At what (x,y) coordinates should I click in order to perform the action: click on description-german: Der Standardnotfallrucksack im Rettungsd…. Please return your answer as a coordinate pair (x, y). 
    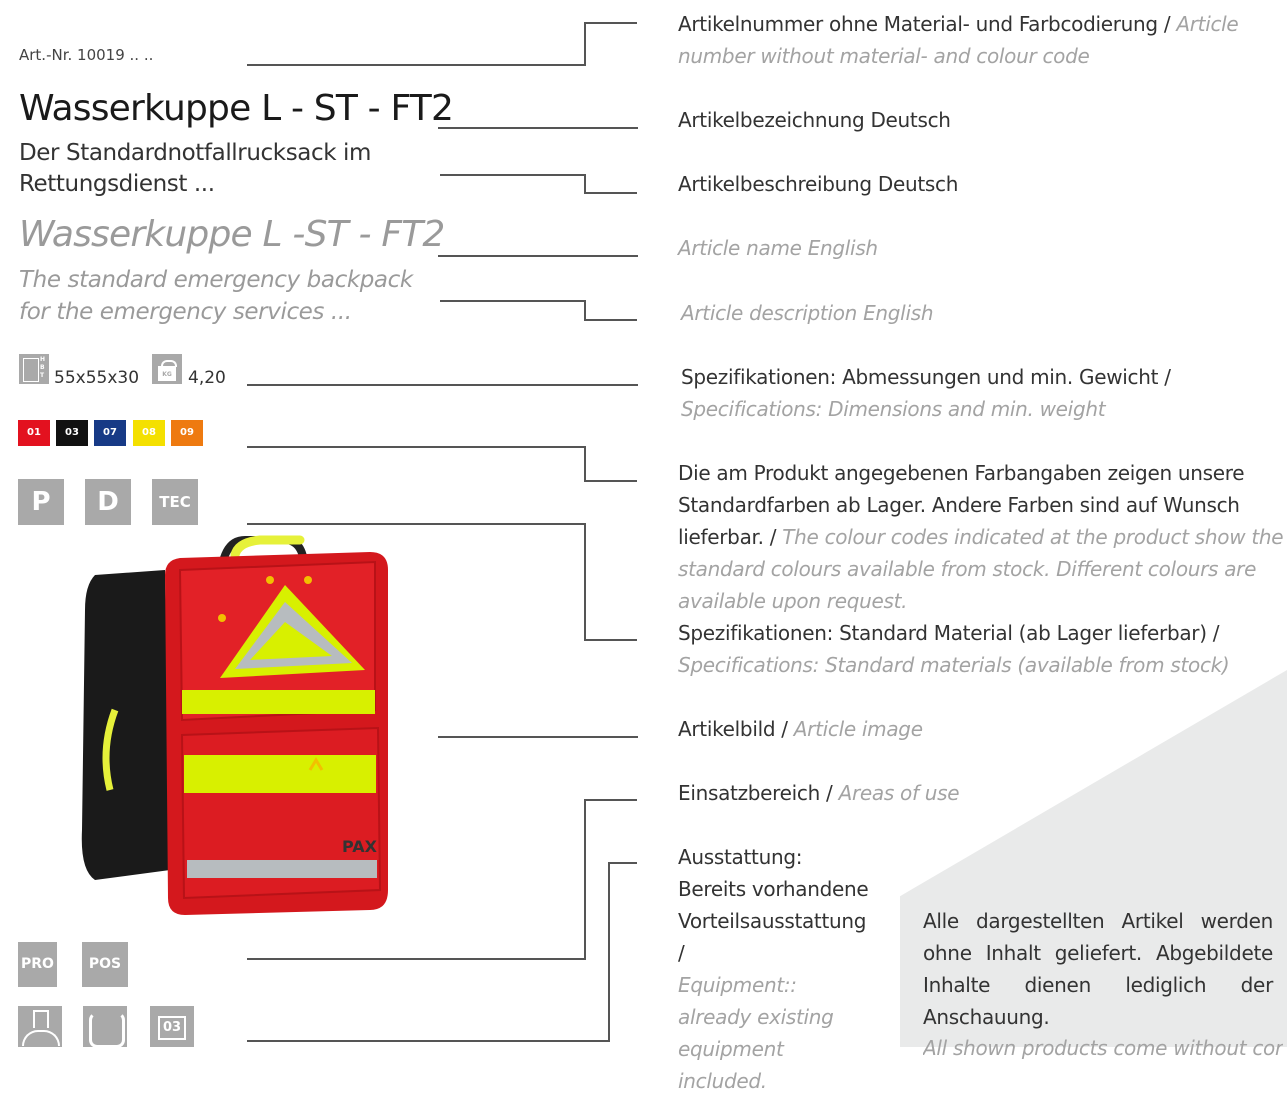
    Looking at the image, I should click on (195, 169).